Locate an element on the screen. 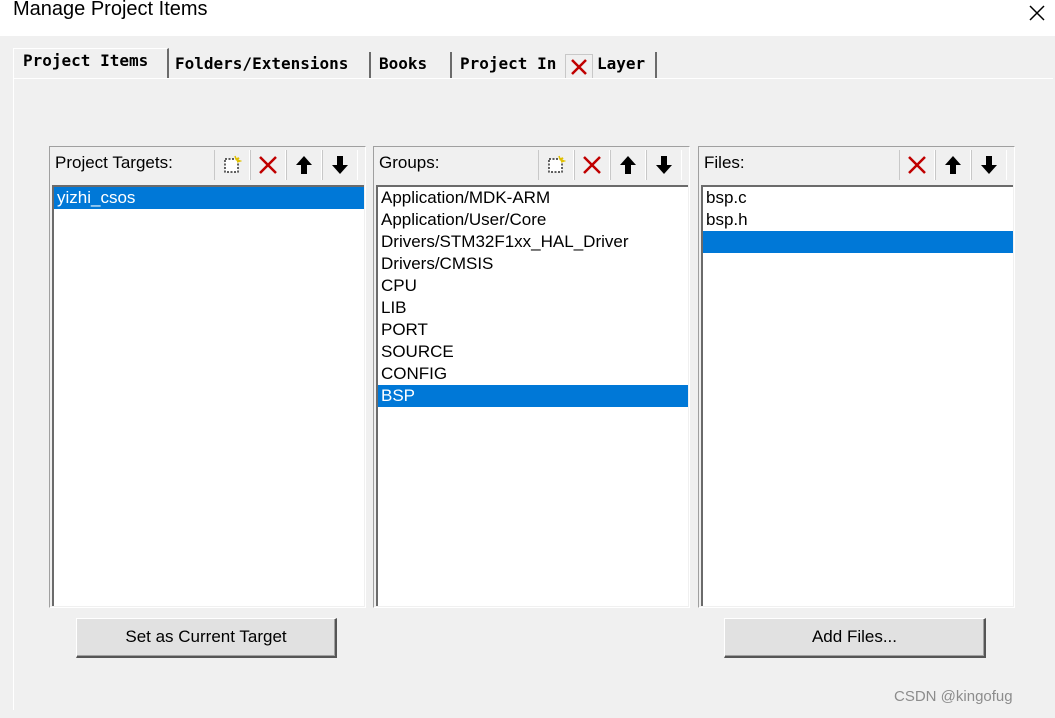  delete-file-button is located at coordinates (917, 165).